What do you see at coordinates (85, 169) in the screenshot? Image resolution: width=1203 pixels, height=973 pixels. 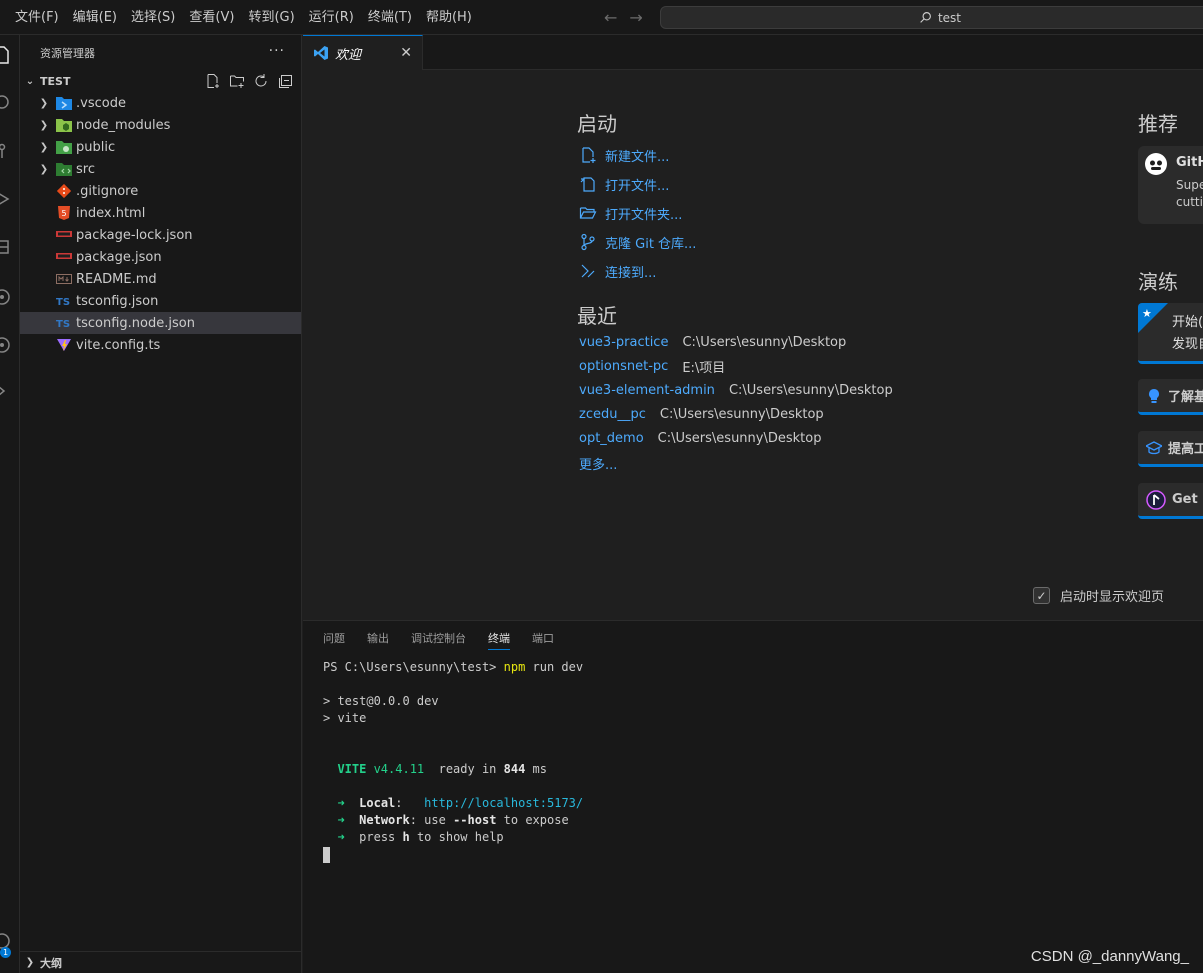 I see `tree-item-label: src` at bounding box center [85, 169].